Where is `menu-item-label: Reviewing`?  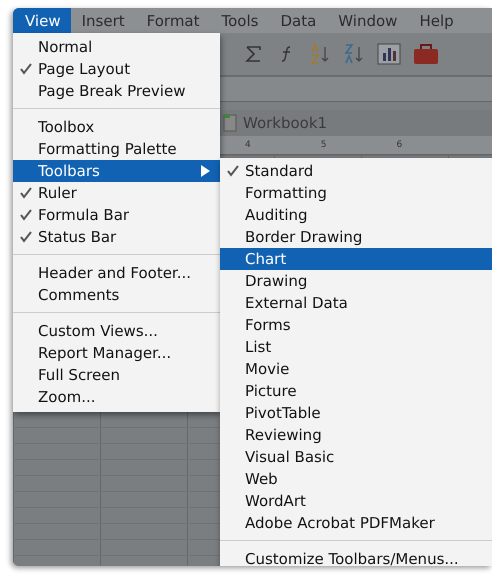
menu-item-label: Reviewing is located at coordinates (283, 435).